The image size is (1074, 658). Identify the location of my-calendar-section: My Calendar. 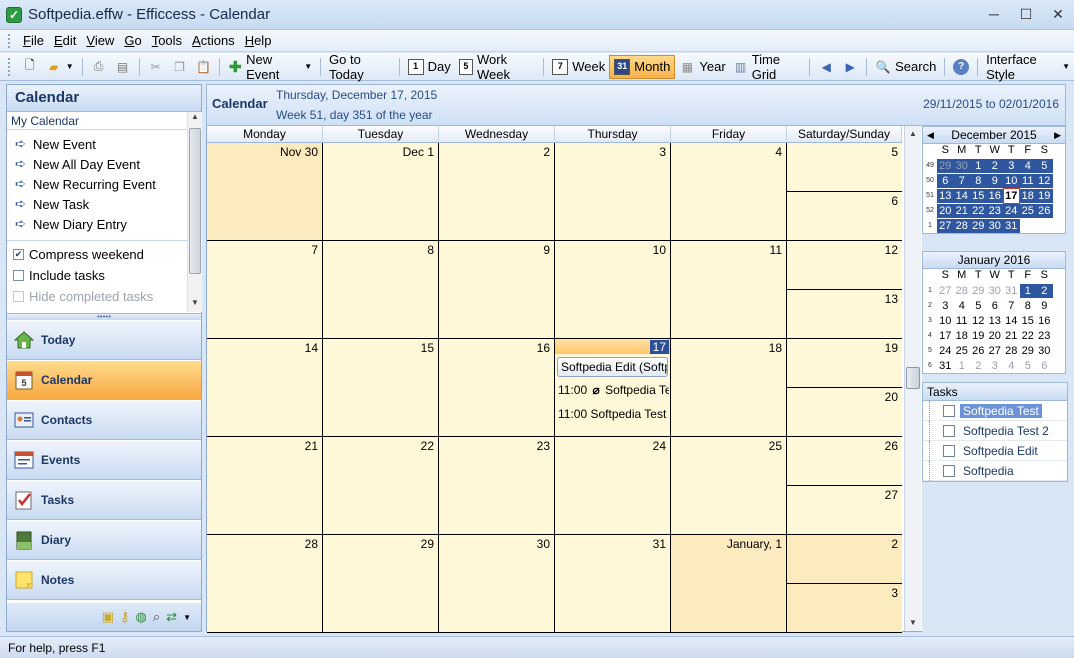
(104, 121).